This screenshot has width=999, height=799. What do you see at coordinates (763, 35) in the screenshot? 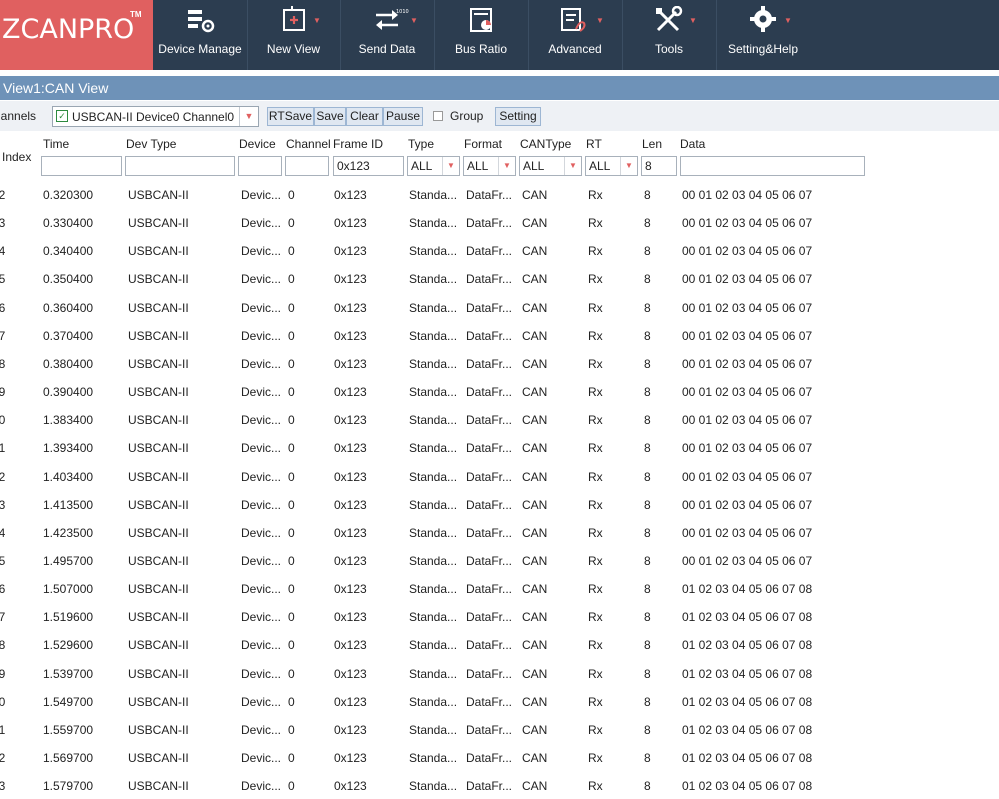
I see `setting-help-button: ▼ Setting&Help` at bounding box center [763, 35].